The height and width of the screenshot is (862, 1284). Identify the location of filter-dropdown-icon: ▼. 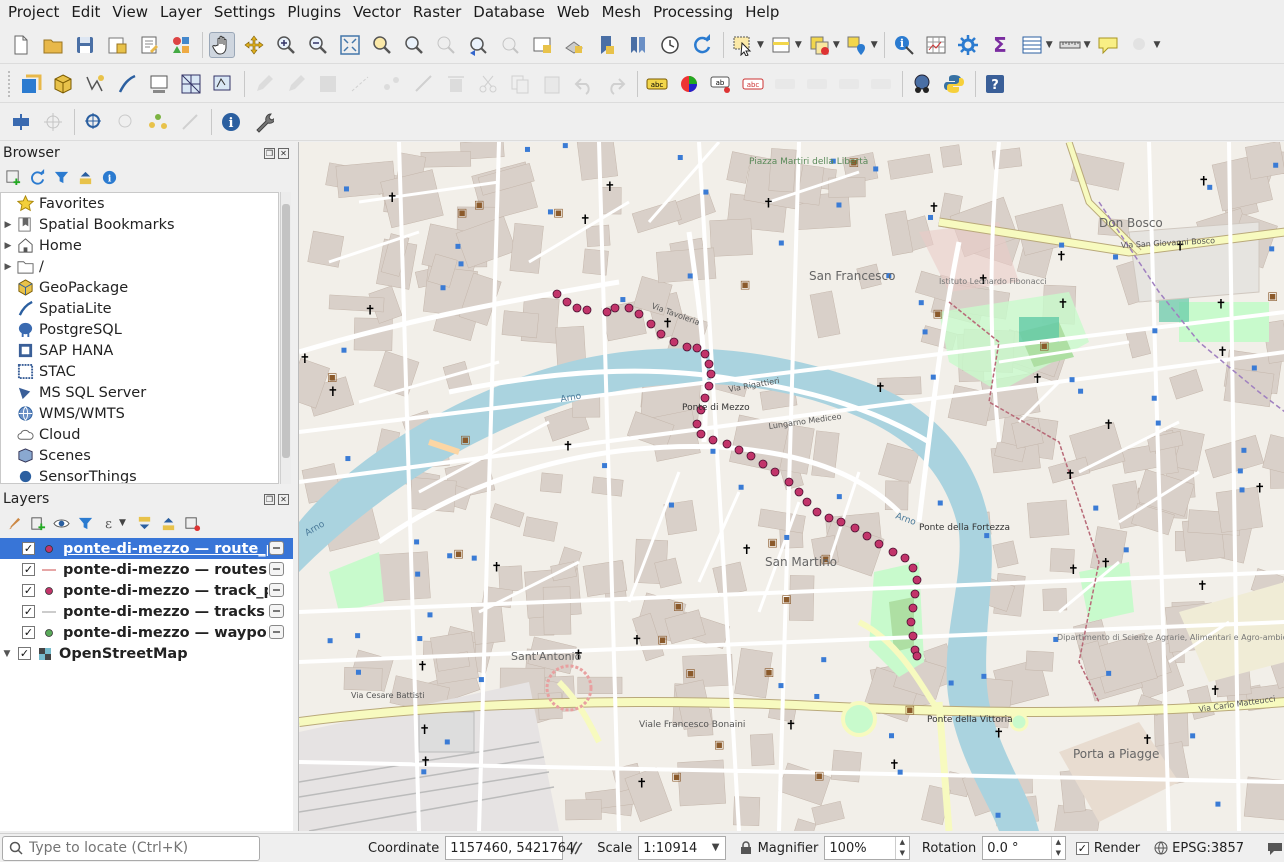
(122, 523).